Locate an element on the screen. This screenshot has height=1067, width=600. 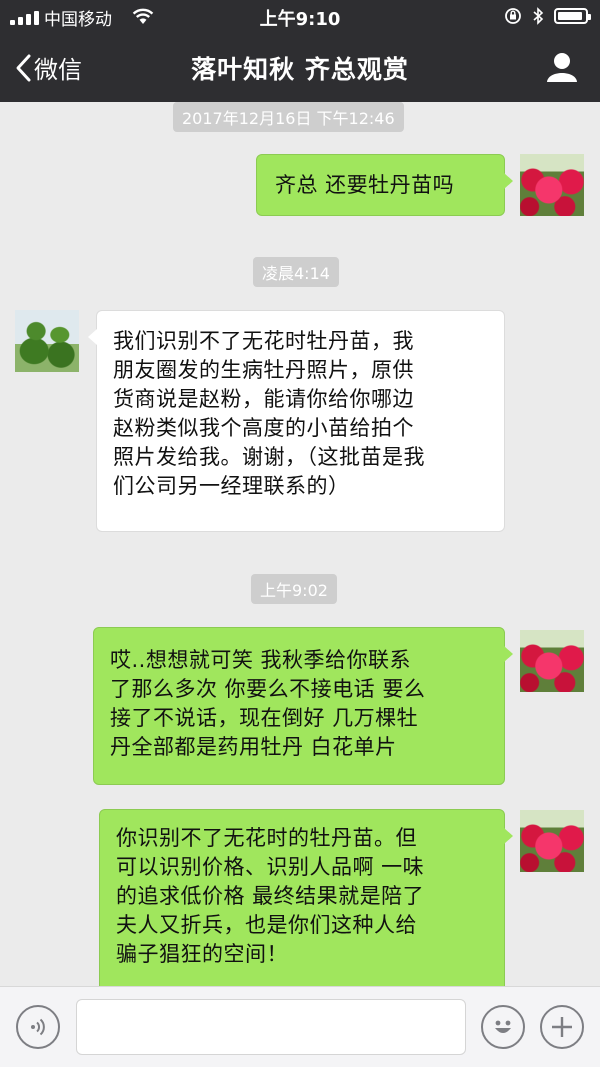
emoji-button is located at coordinates (503, 1027).